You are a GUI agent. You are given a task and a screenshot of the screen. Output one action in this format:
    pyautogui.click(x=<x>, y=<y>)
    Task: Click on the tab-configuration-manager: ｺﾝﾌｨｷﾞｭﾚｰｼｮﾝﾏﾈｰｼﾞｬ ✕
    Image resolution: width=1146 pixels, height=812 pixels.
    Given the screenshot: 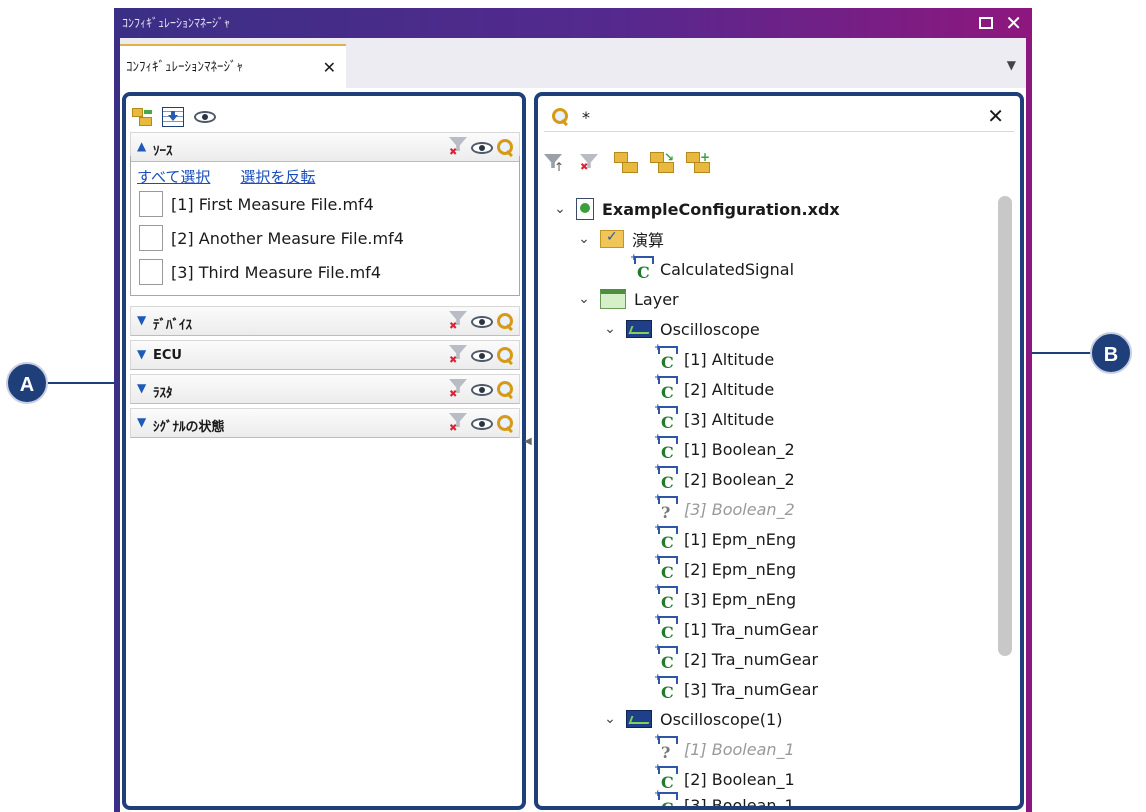 What is the action you would take?
    pyautogui.click(x=233, y=66)
    